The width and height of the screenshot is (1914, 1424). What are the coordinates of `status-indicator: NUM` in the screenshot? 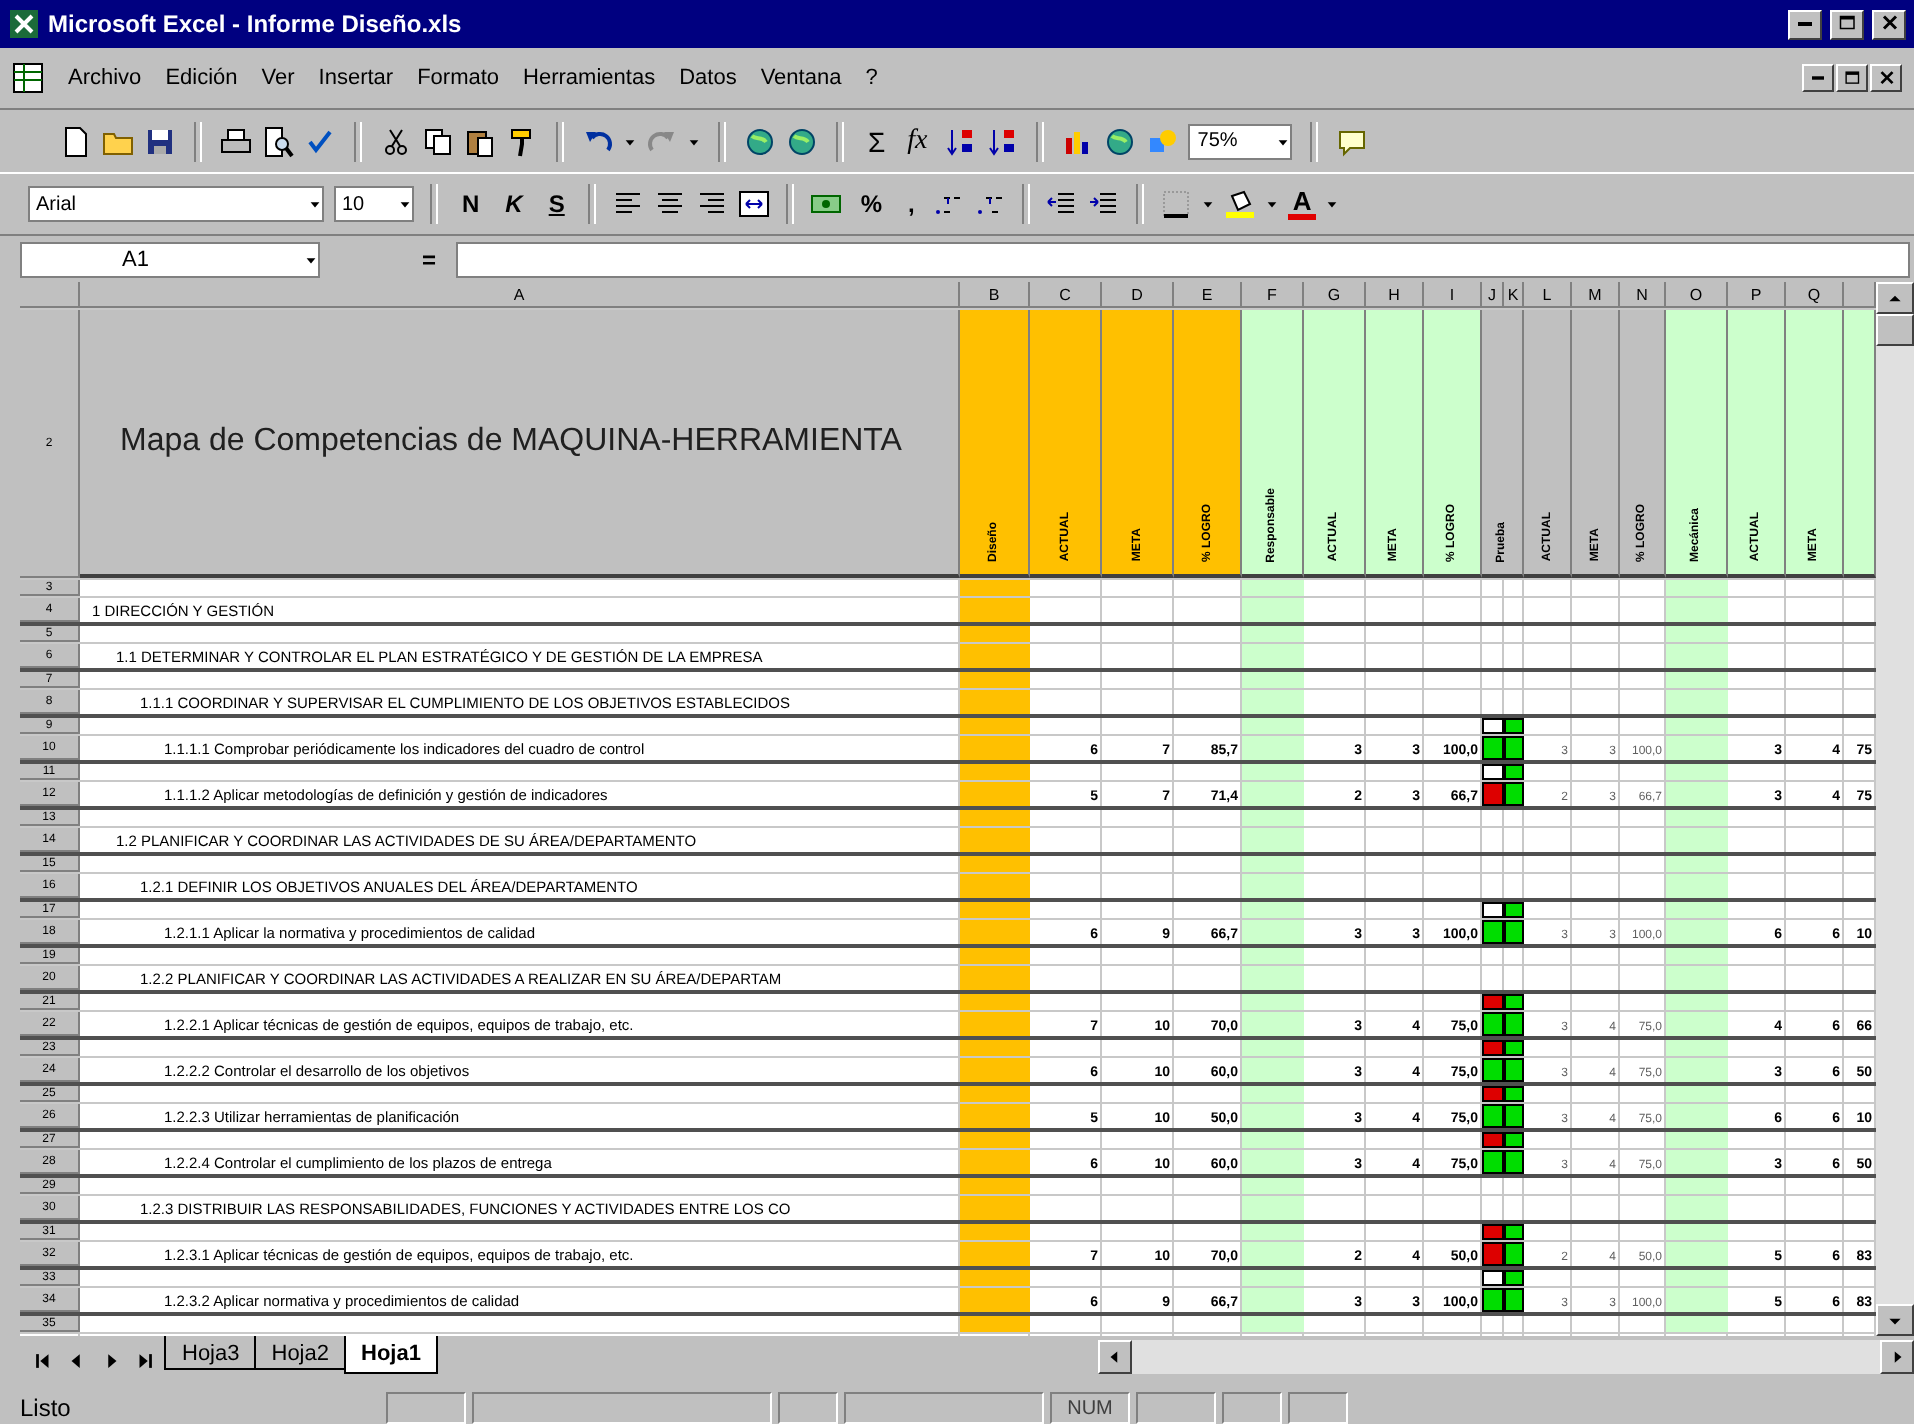 It's located at (1090, 1408).